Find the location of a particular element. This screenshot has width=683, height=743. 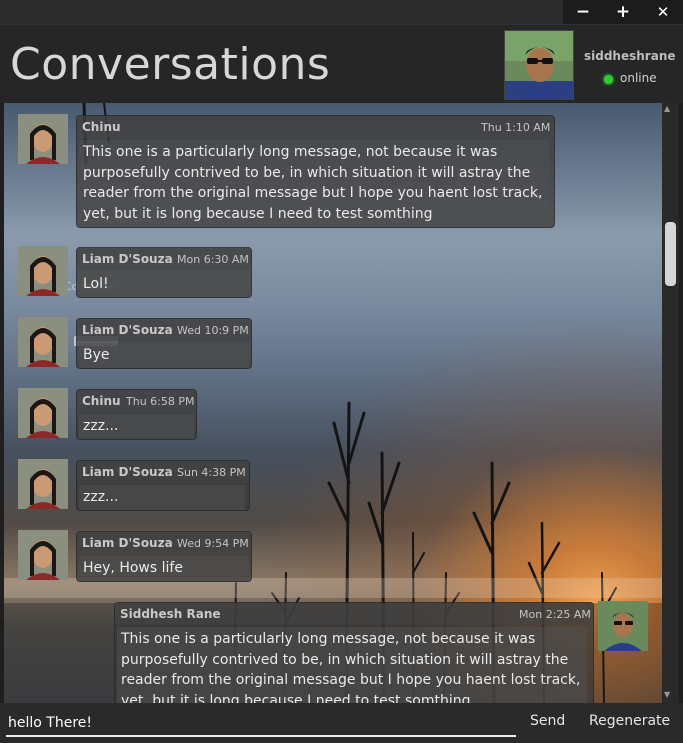

minimize-button: − is located at coordinates (583, 12).